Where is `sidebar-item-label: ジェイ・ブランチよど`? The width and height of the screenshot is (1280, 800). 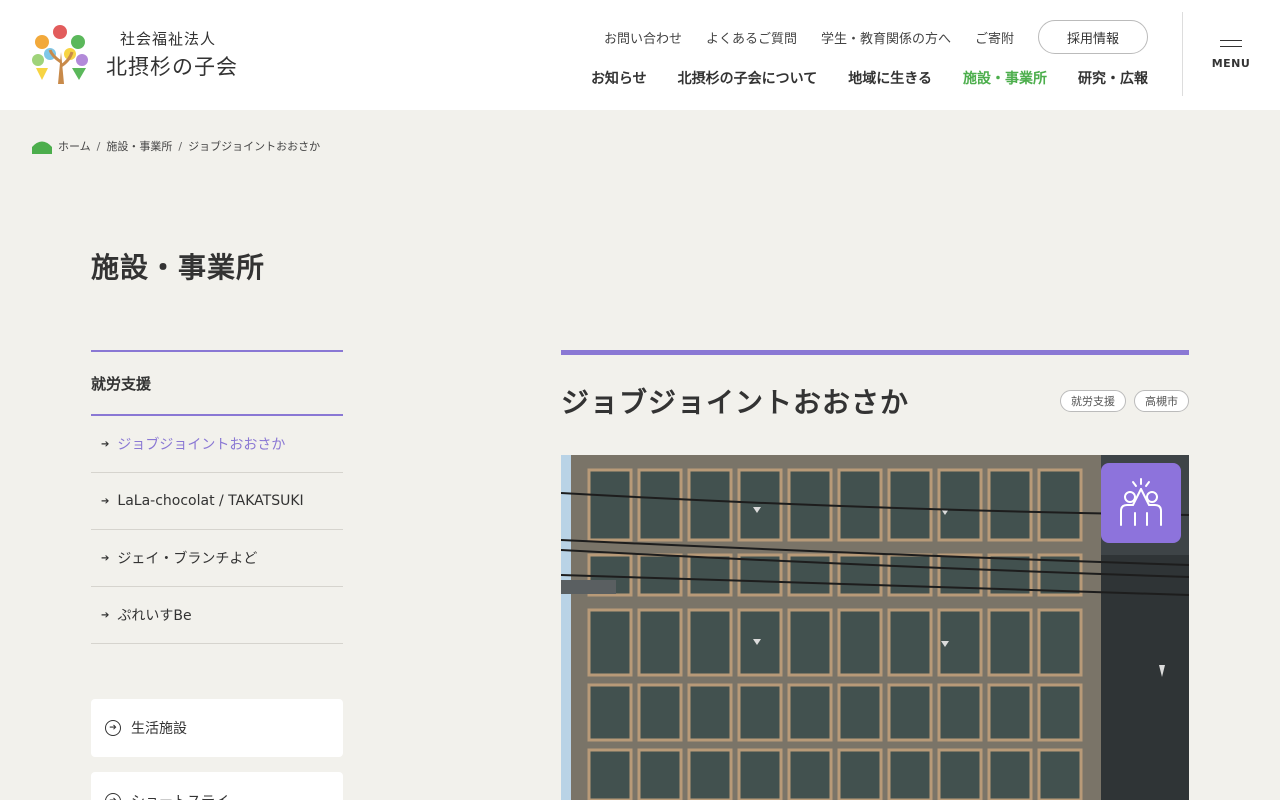 sidebar-item-label: ジェイ・ブランチよど is located at coordinates (187, 559).